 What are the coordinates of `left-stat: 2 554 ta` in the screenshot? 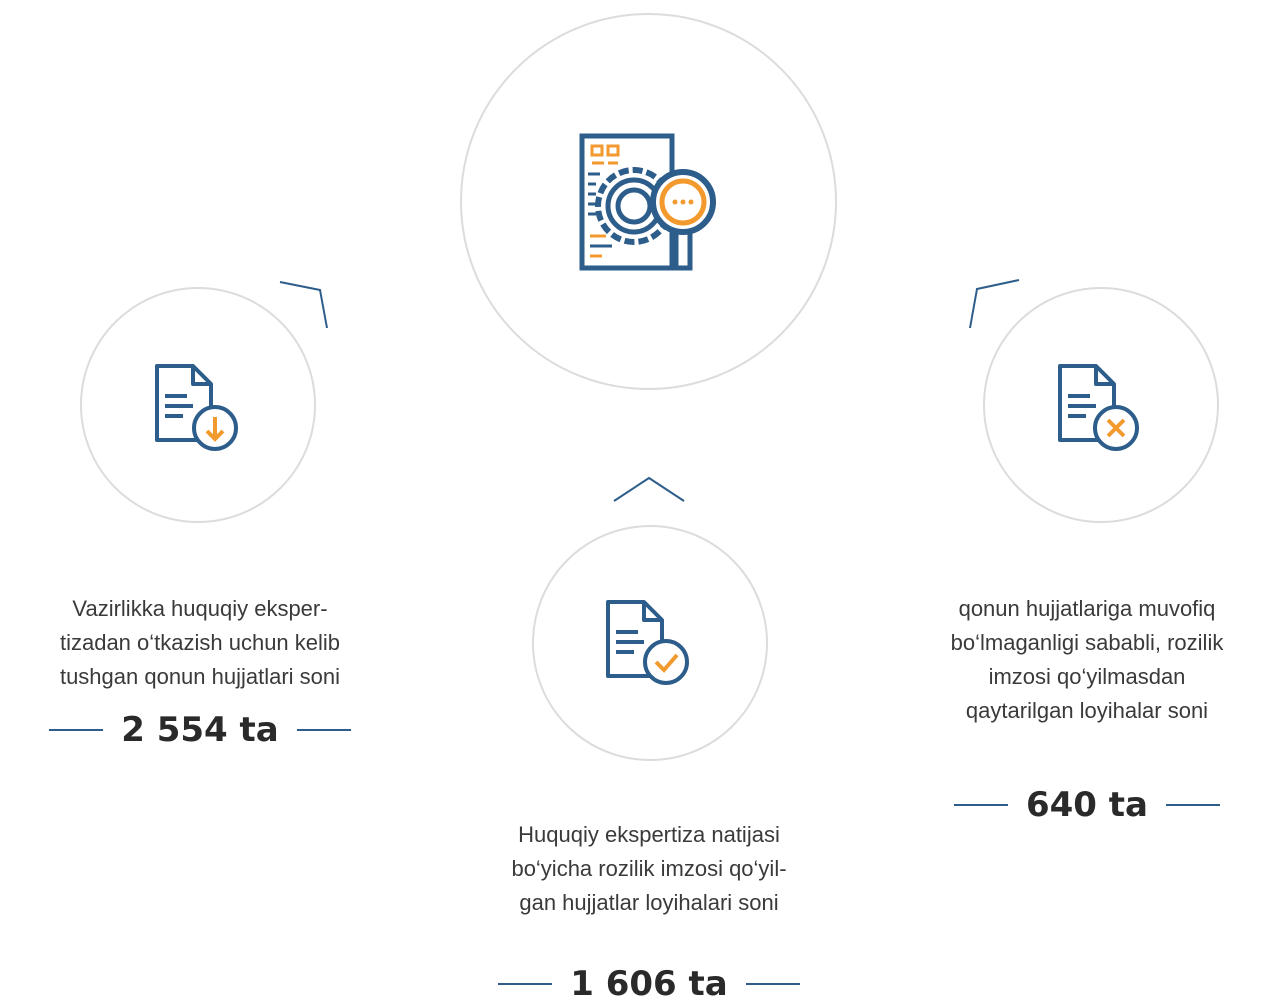 It's located at (200, 730).